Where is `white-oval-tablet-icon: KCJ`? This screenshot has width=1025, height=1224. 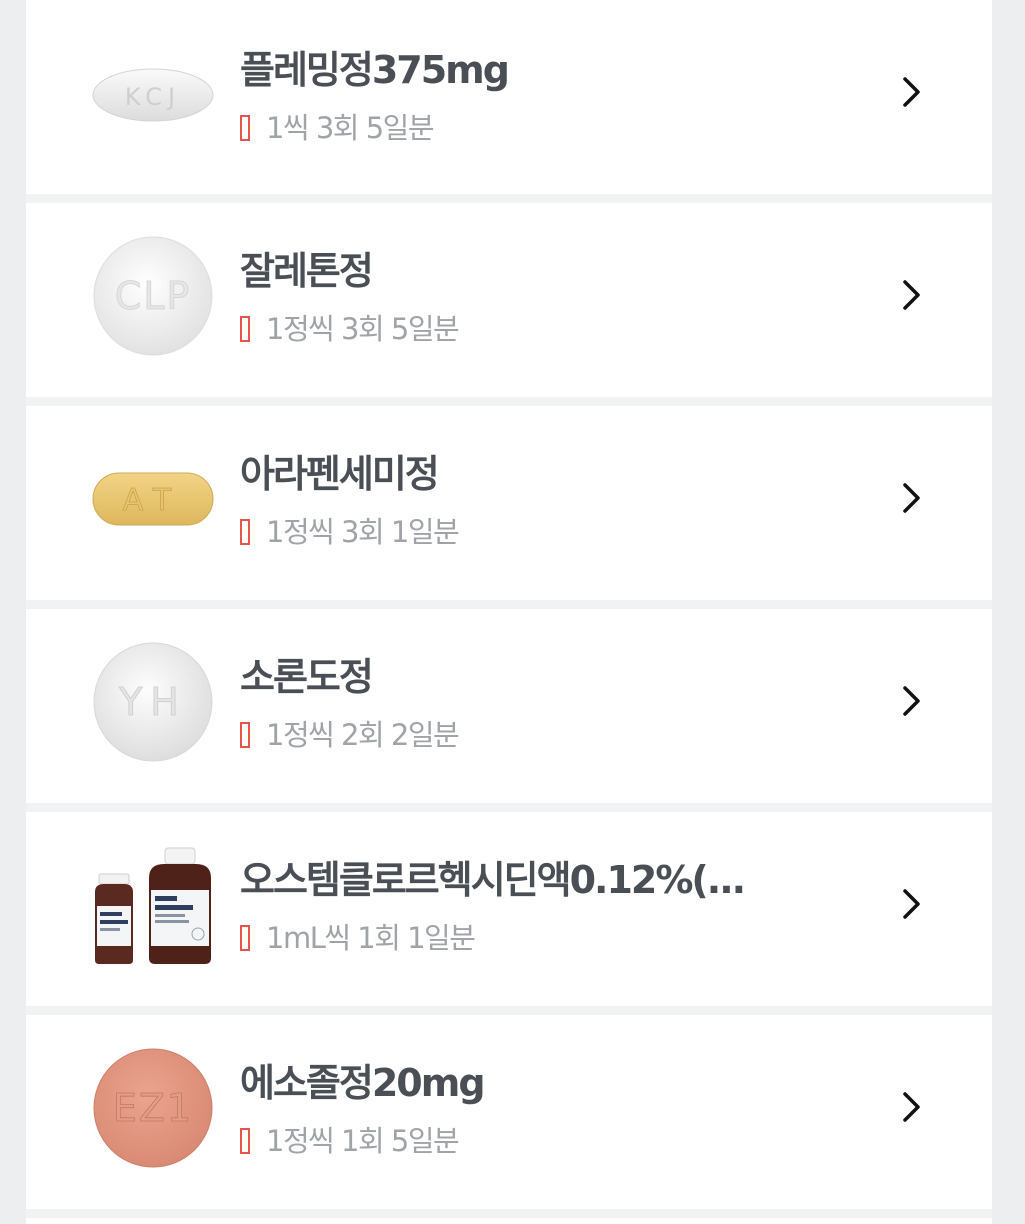
white-oval-tablet-icon: KCJ is located at coordinates (153, 95).